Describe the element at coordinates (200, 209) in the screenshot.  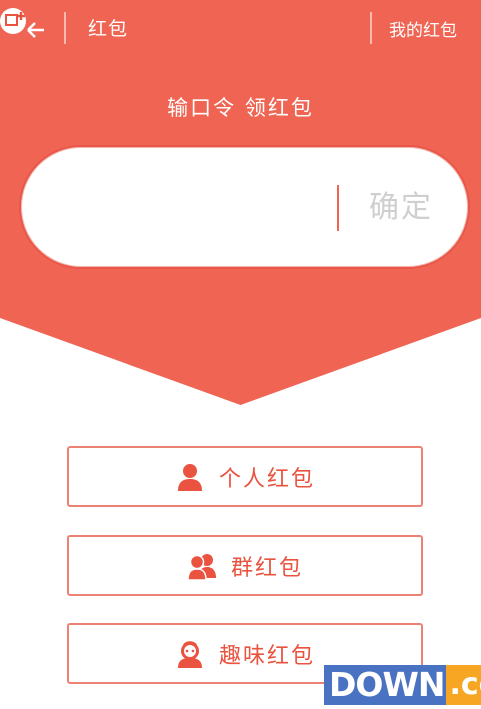
I see `password-input` at that location.